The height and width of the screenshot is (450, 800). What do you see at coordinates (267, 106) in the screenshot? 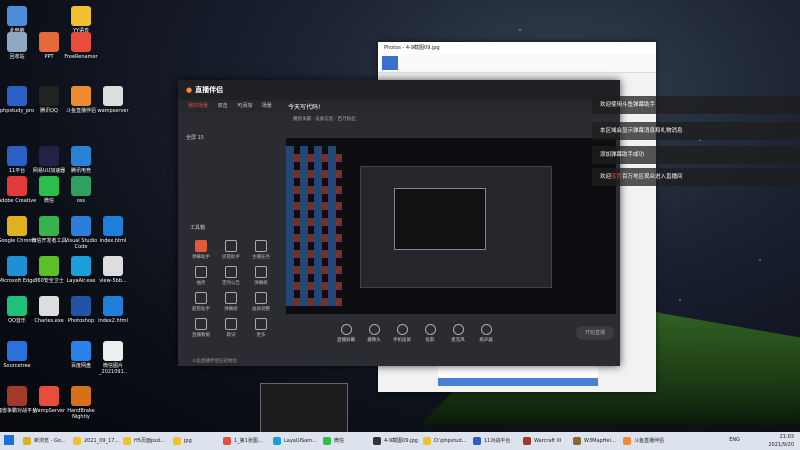
I see `tab-3: 场景` at bounding box center [267, 106].